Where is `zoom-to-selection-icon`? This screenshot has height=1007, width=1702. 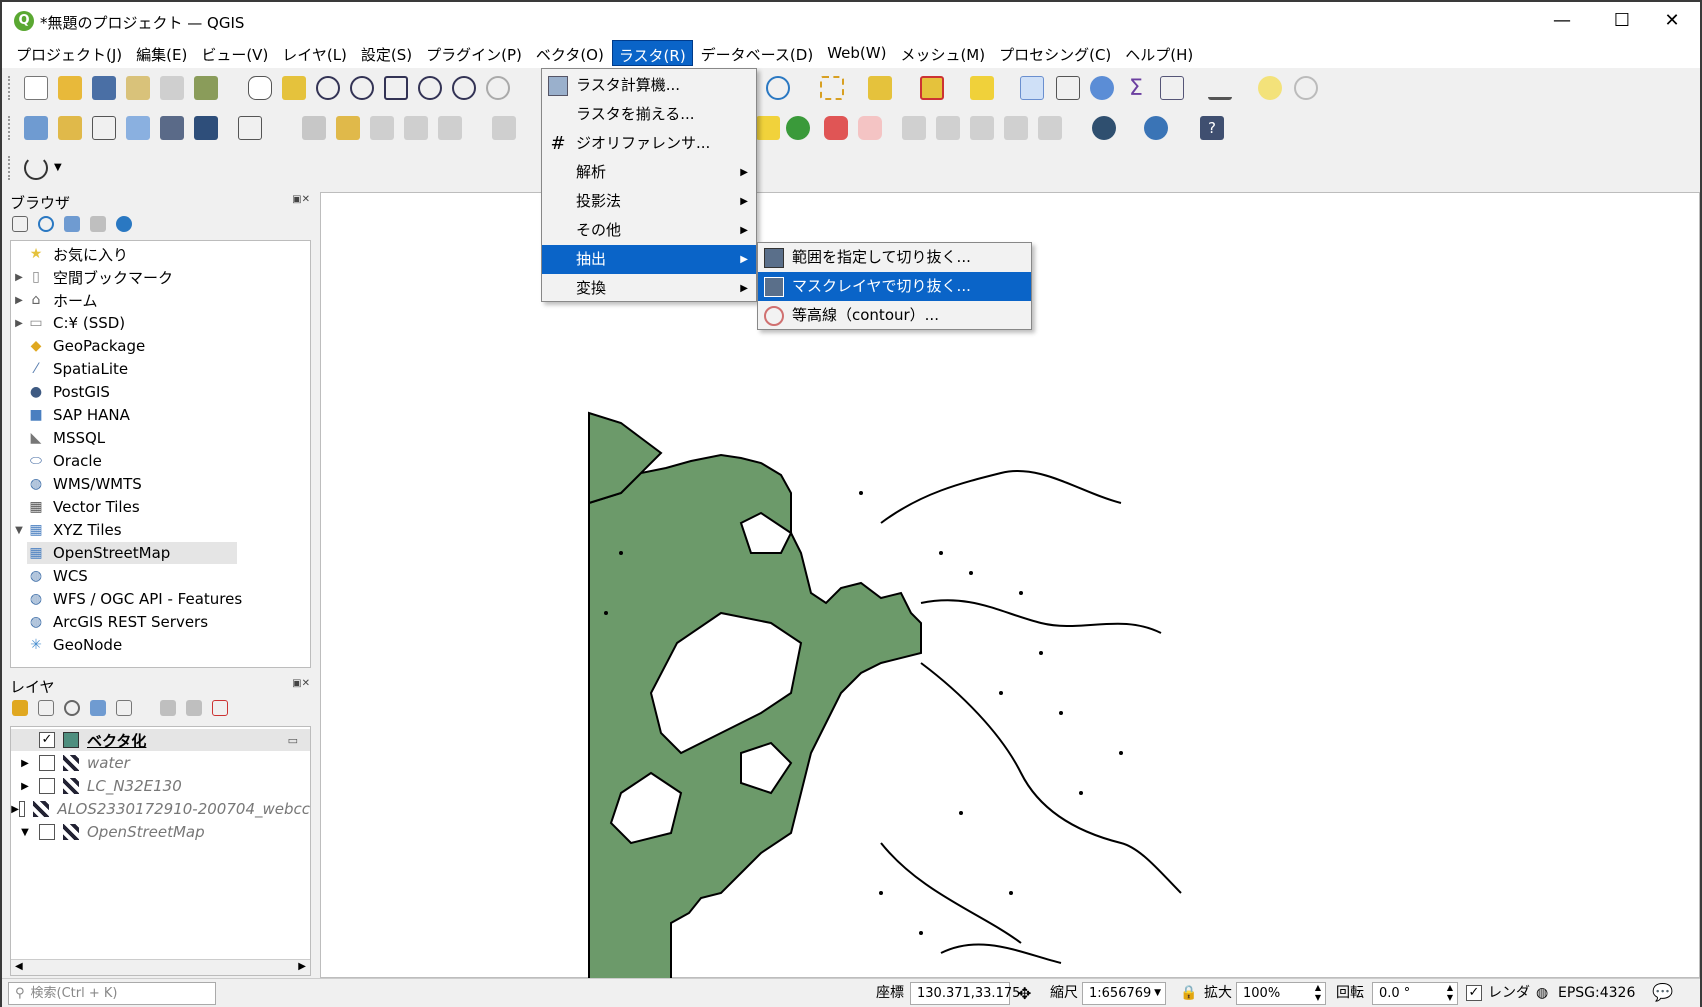
zoom-to-selection-icon is located at coordinates (430, 88).